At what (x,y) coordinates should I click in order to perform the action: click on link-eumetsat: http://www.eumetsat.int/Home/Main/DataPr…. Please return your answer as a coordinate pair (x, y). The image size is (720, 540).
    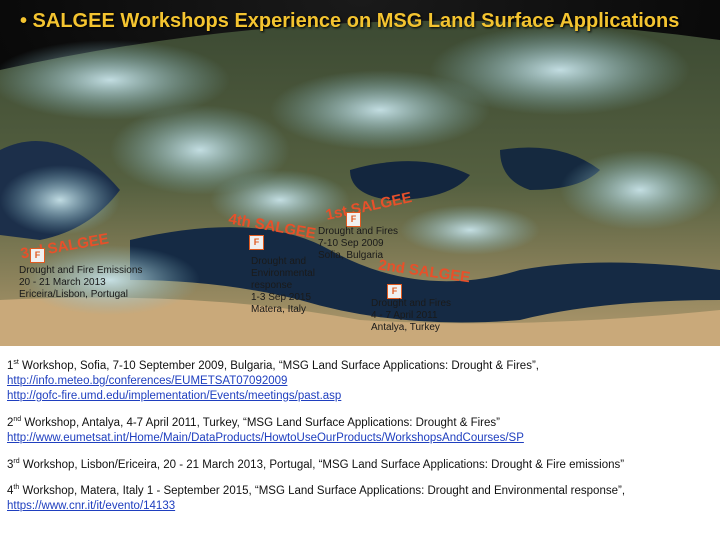
    Looking at the image, I should click on (265, 438).